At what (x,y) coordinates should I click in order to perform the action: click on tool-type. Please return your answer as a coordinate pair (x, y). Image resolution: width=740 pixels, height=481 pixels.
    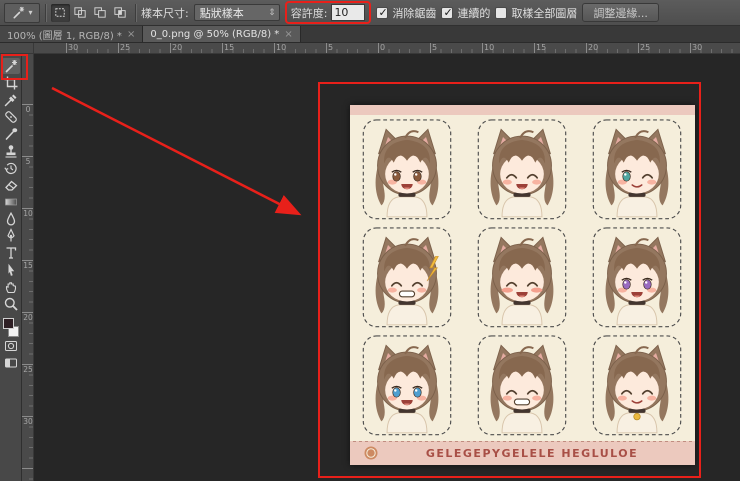
    Looking at the image, I should click on (11, 253).